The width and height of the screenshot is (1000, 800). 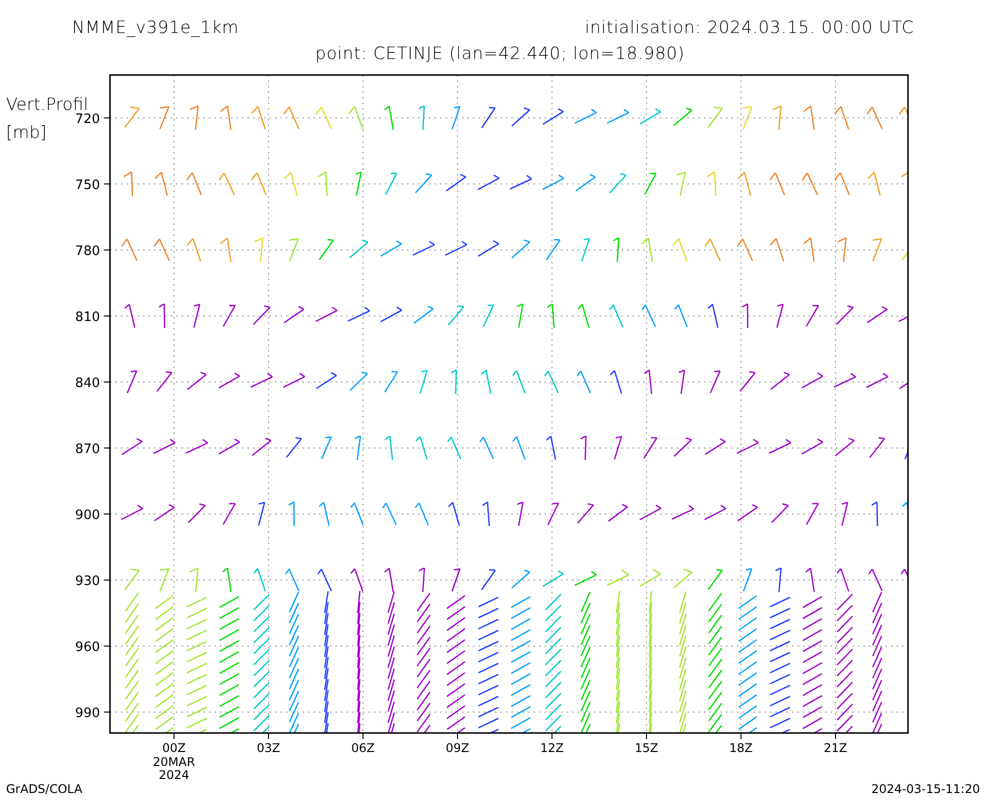 I want to click on axis-tick-label: 06Z, so click(x=363, y=748).